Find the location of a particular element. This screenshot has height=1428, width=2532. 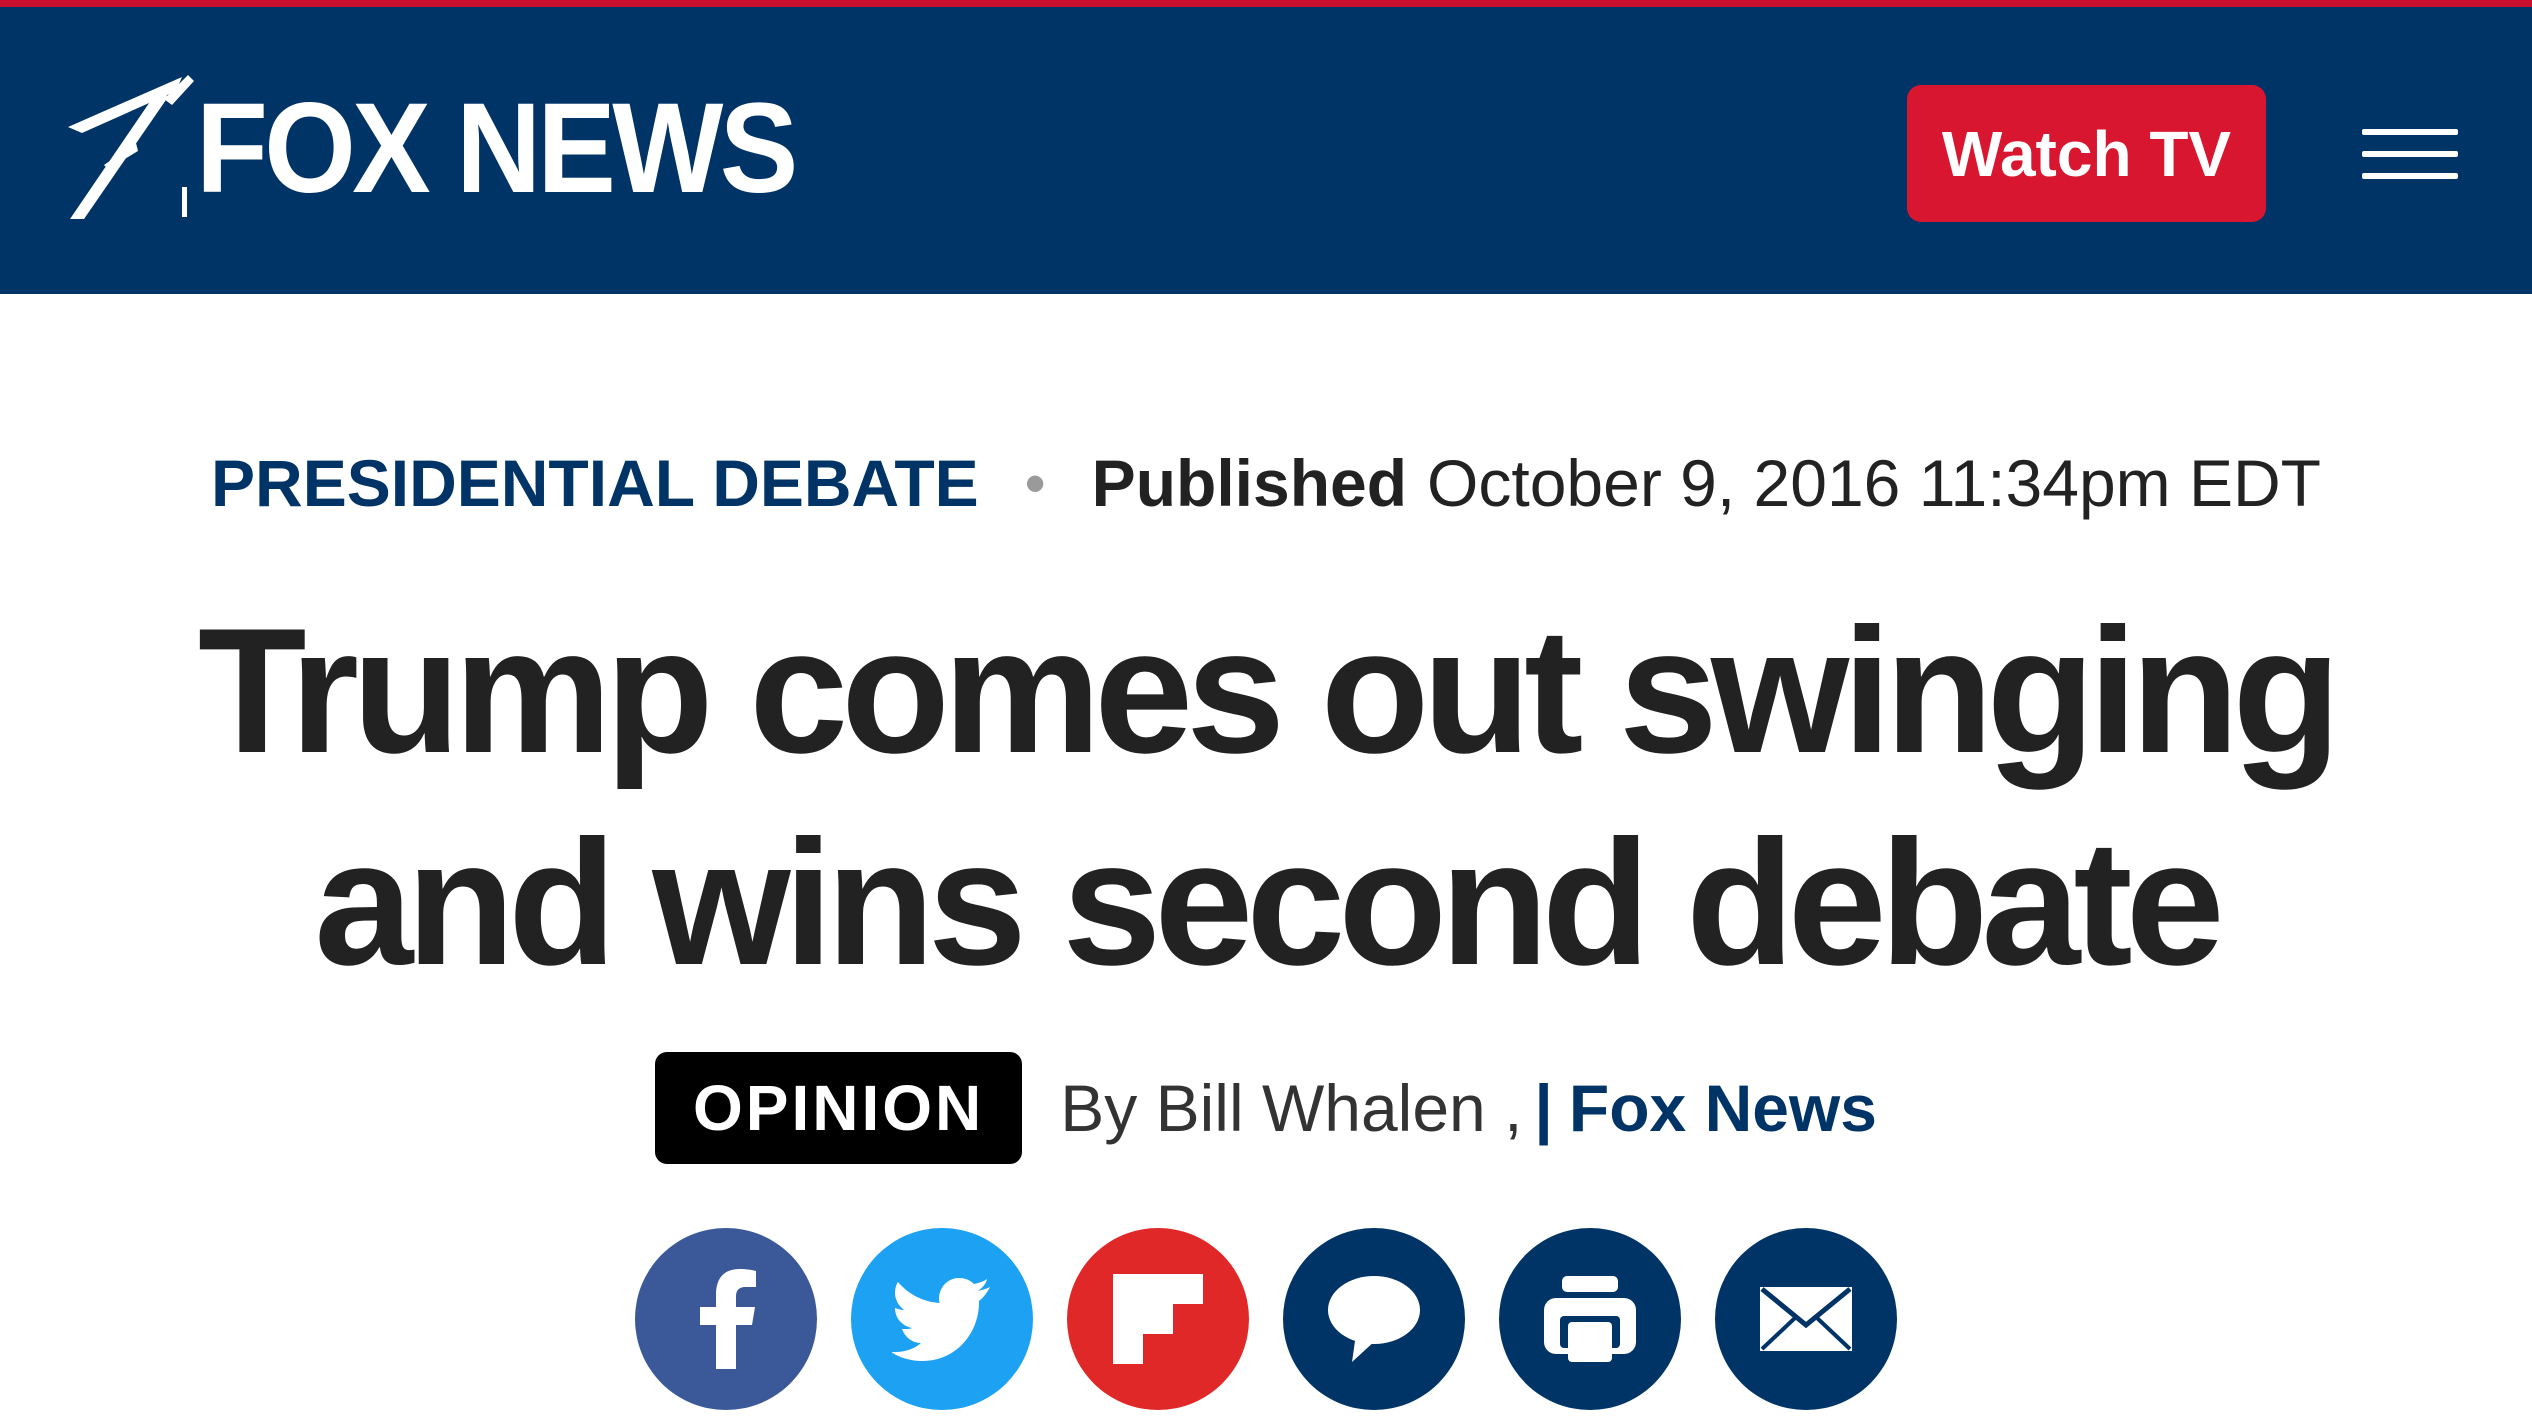

byline: OPINION By Bill Whalen , | Fox News is located at coordinates (1266, 1108).